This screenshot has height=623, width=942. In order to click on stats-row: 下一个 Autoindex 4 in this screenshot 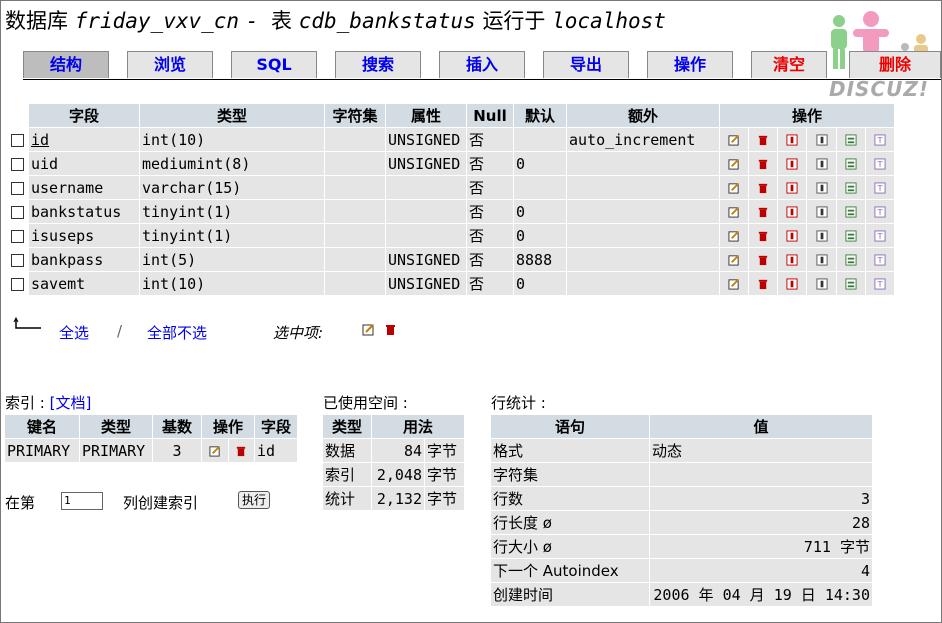, I will do `click(681, 570)`.